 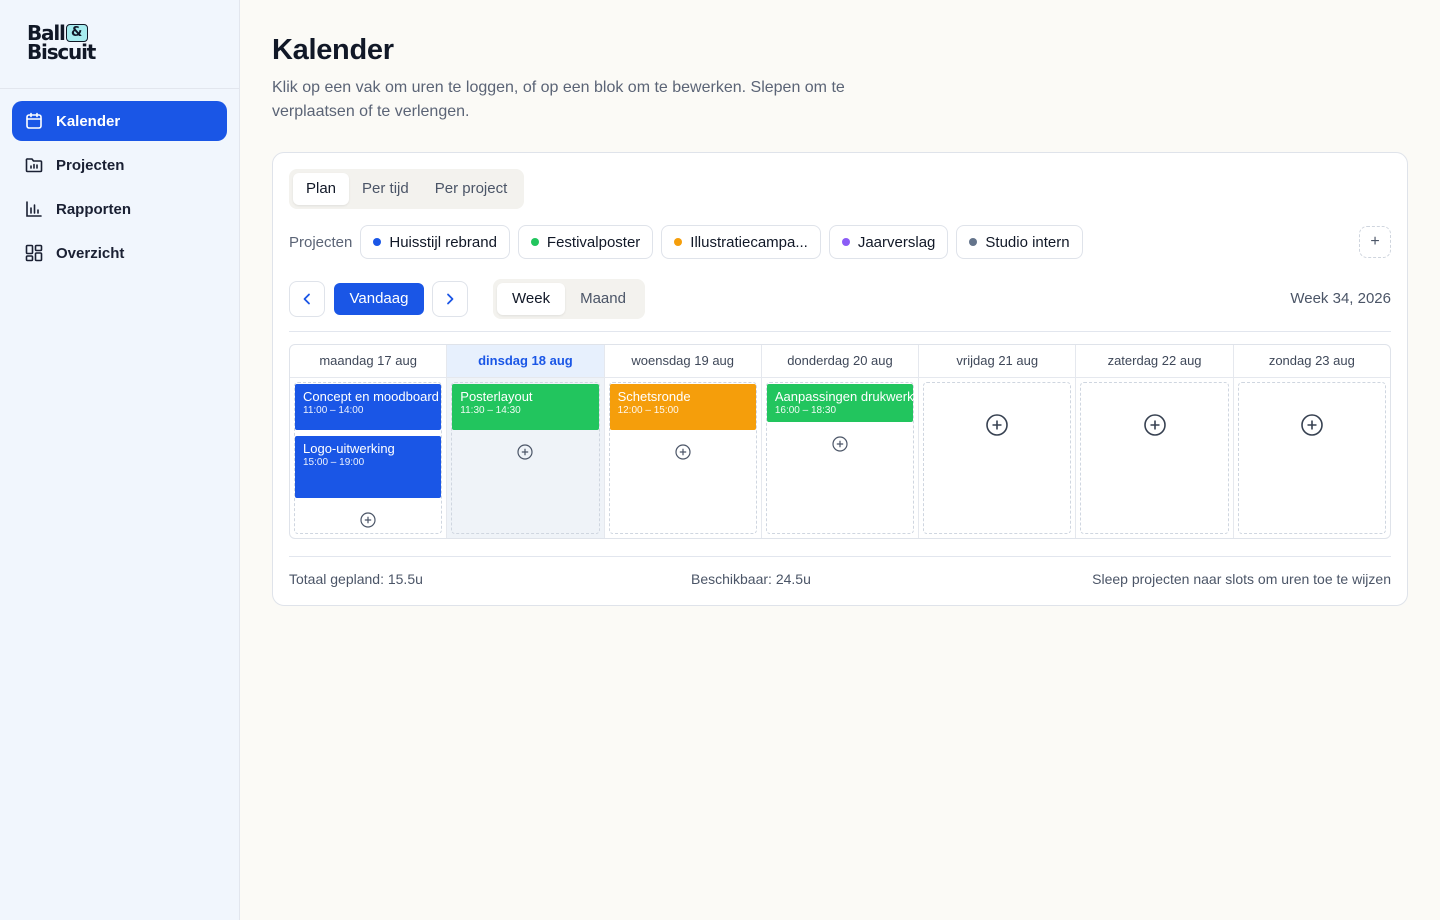 I want to click on event-time: 15:00 – 19:00, so click(x=334, y=462).